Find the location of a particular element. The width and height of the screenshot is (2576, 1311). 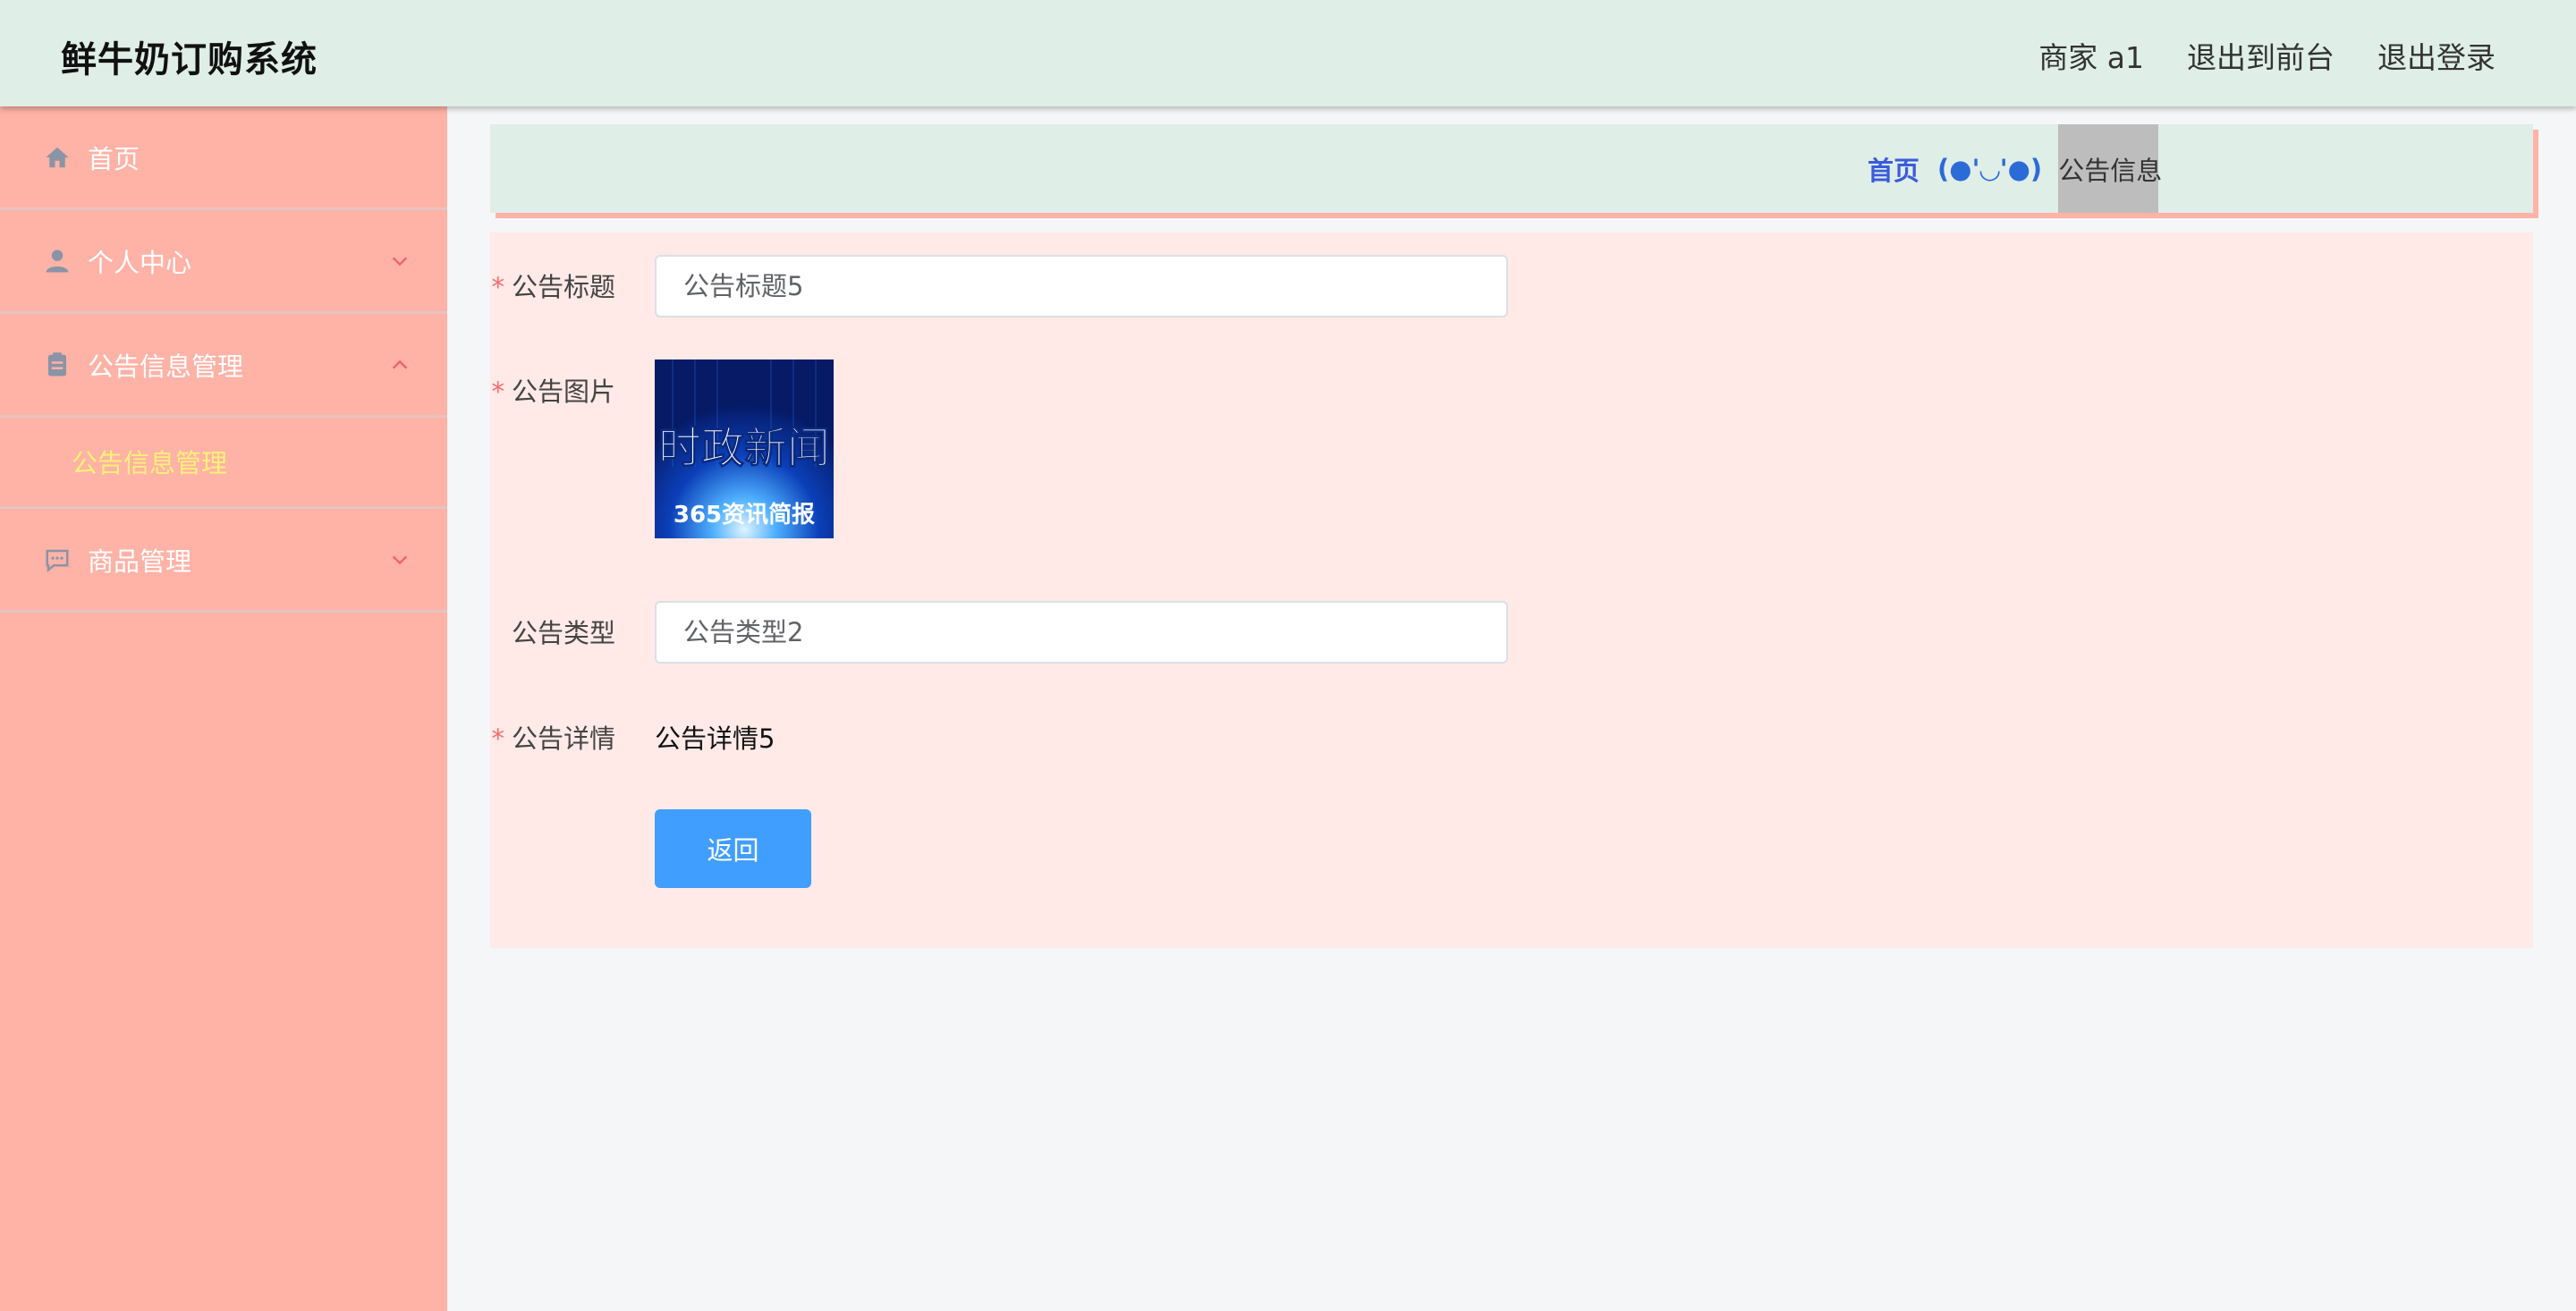

clipboard-icon is located at coordinates (57, 365).